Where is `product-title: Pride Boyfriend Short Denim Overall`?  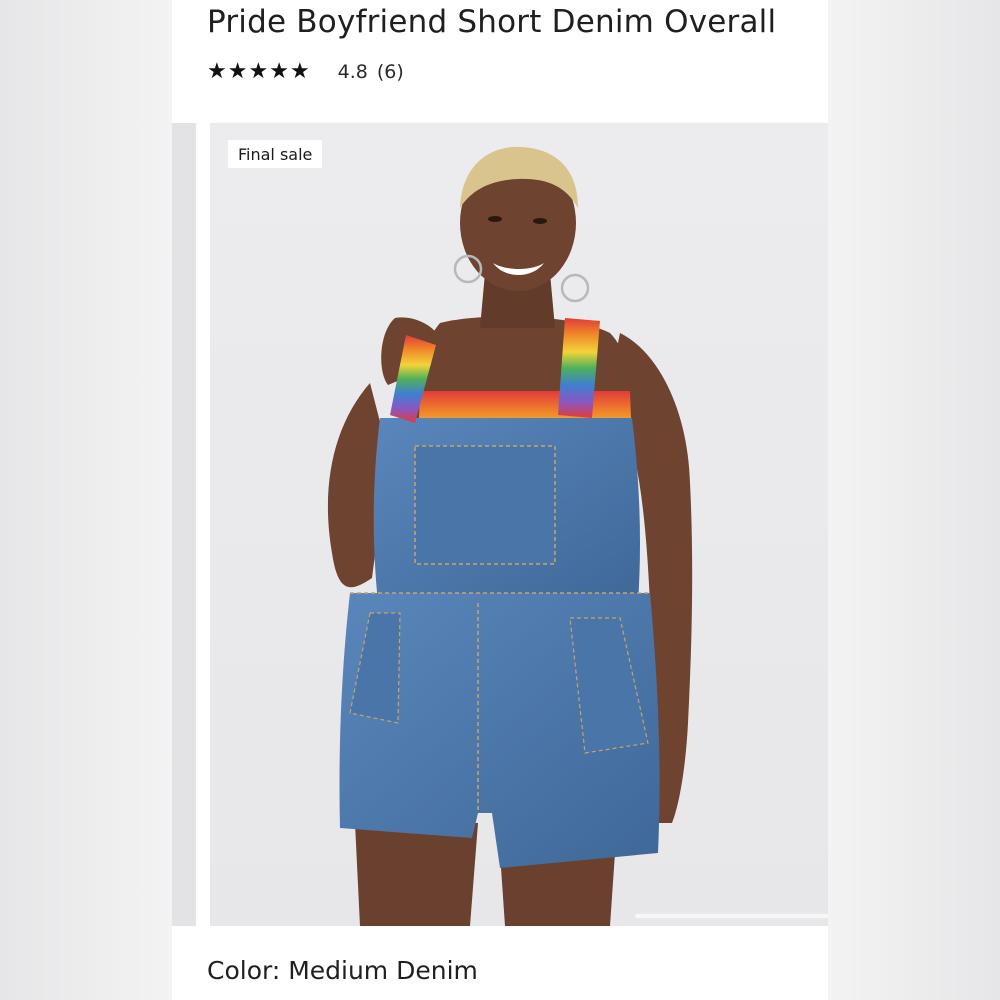
product-title: Pride Boyfriend Short Denim Overall is located at coordinates (492, 22).